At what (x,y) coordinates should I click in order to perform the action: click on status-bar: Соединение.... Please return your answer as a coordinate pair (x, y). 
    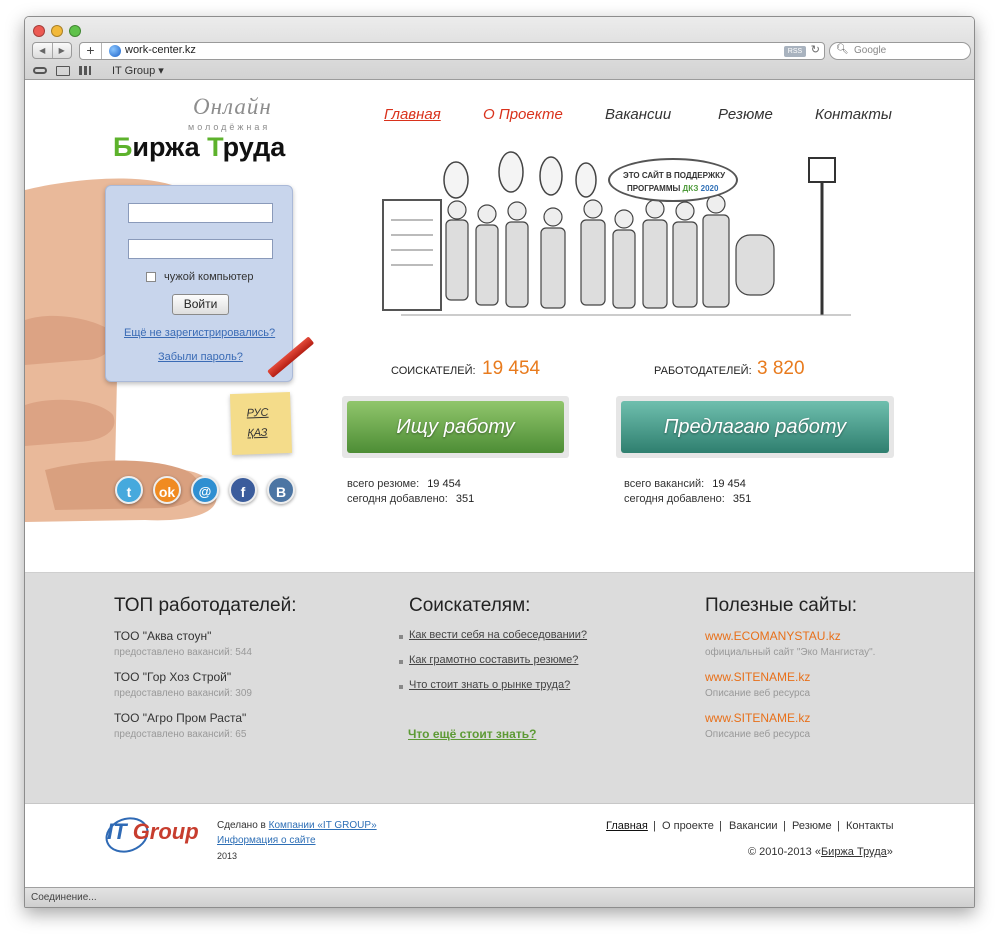
    Looking at the image, I should click on (499, 897).